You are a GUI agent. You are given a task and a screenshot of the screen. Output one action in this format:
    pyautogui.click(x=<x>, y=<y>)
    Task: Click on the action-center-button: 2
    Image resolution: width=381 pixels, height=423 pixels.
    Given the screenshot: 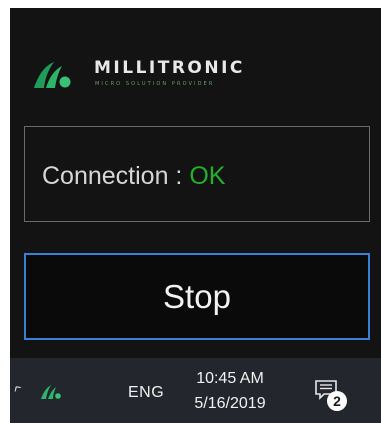 What is the action you would take?
    pyautogui.click(x=333, y=397)
    